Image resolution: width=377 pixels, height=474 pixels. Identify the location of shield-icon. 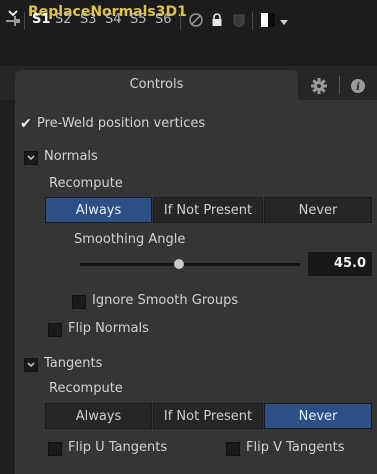
(239, 20).